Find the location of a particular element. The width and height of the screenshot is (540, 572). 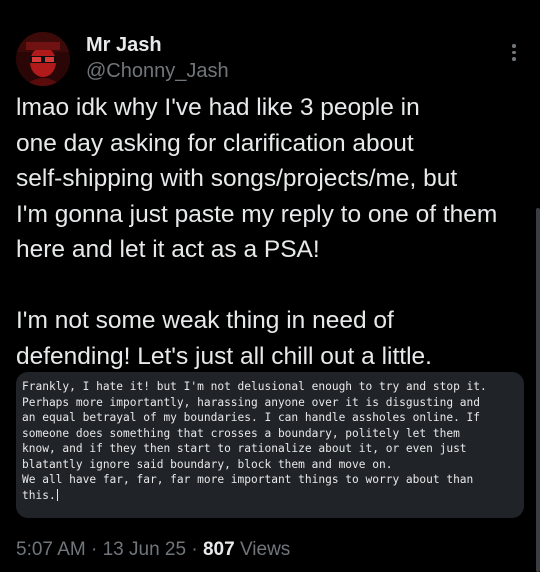

avatar is located at coordinates (43, 59).